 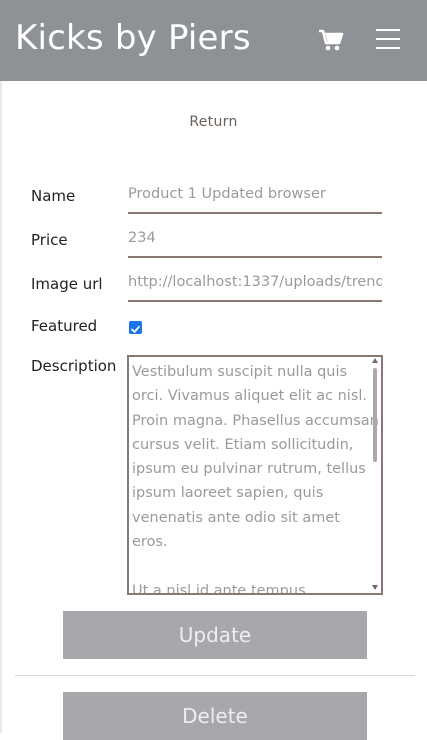 What do you see at coordinates (133, 38) in the screenshot?
I see `brand-title: Kicks by Piers` at bounding box center [133, 38].